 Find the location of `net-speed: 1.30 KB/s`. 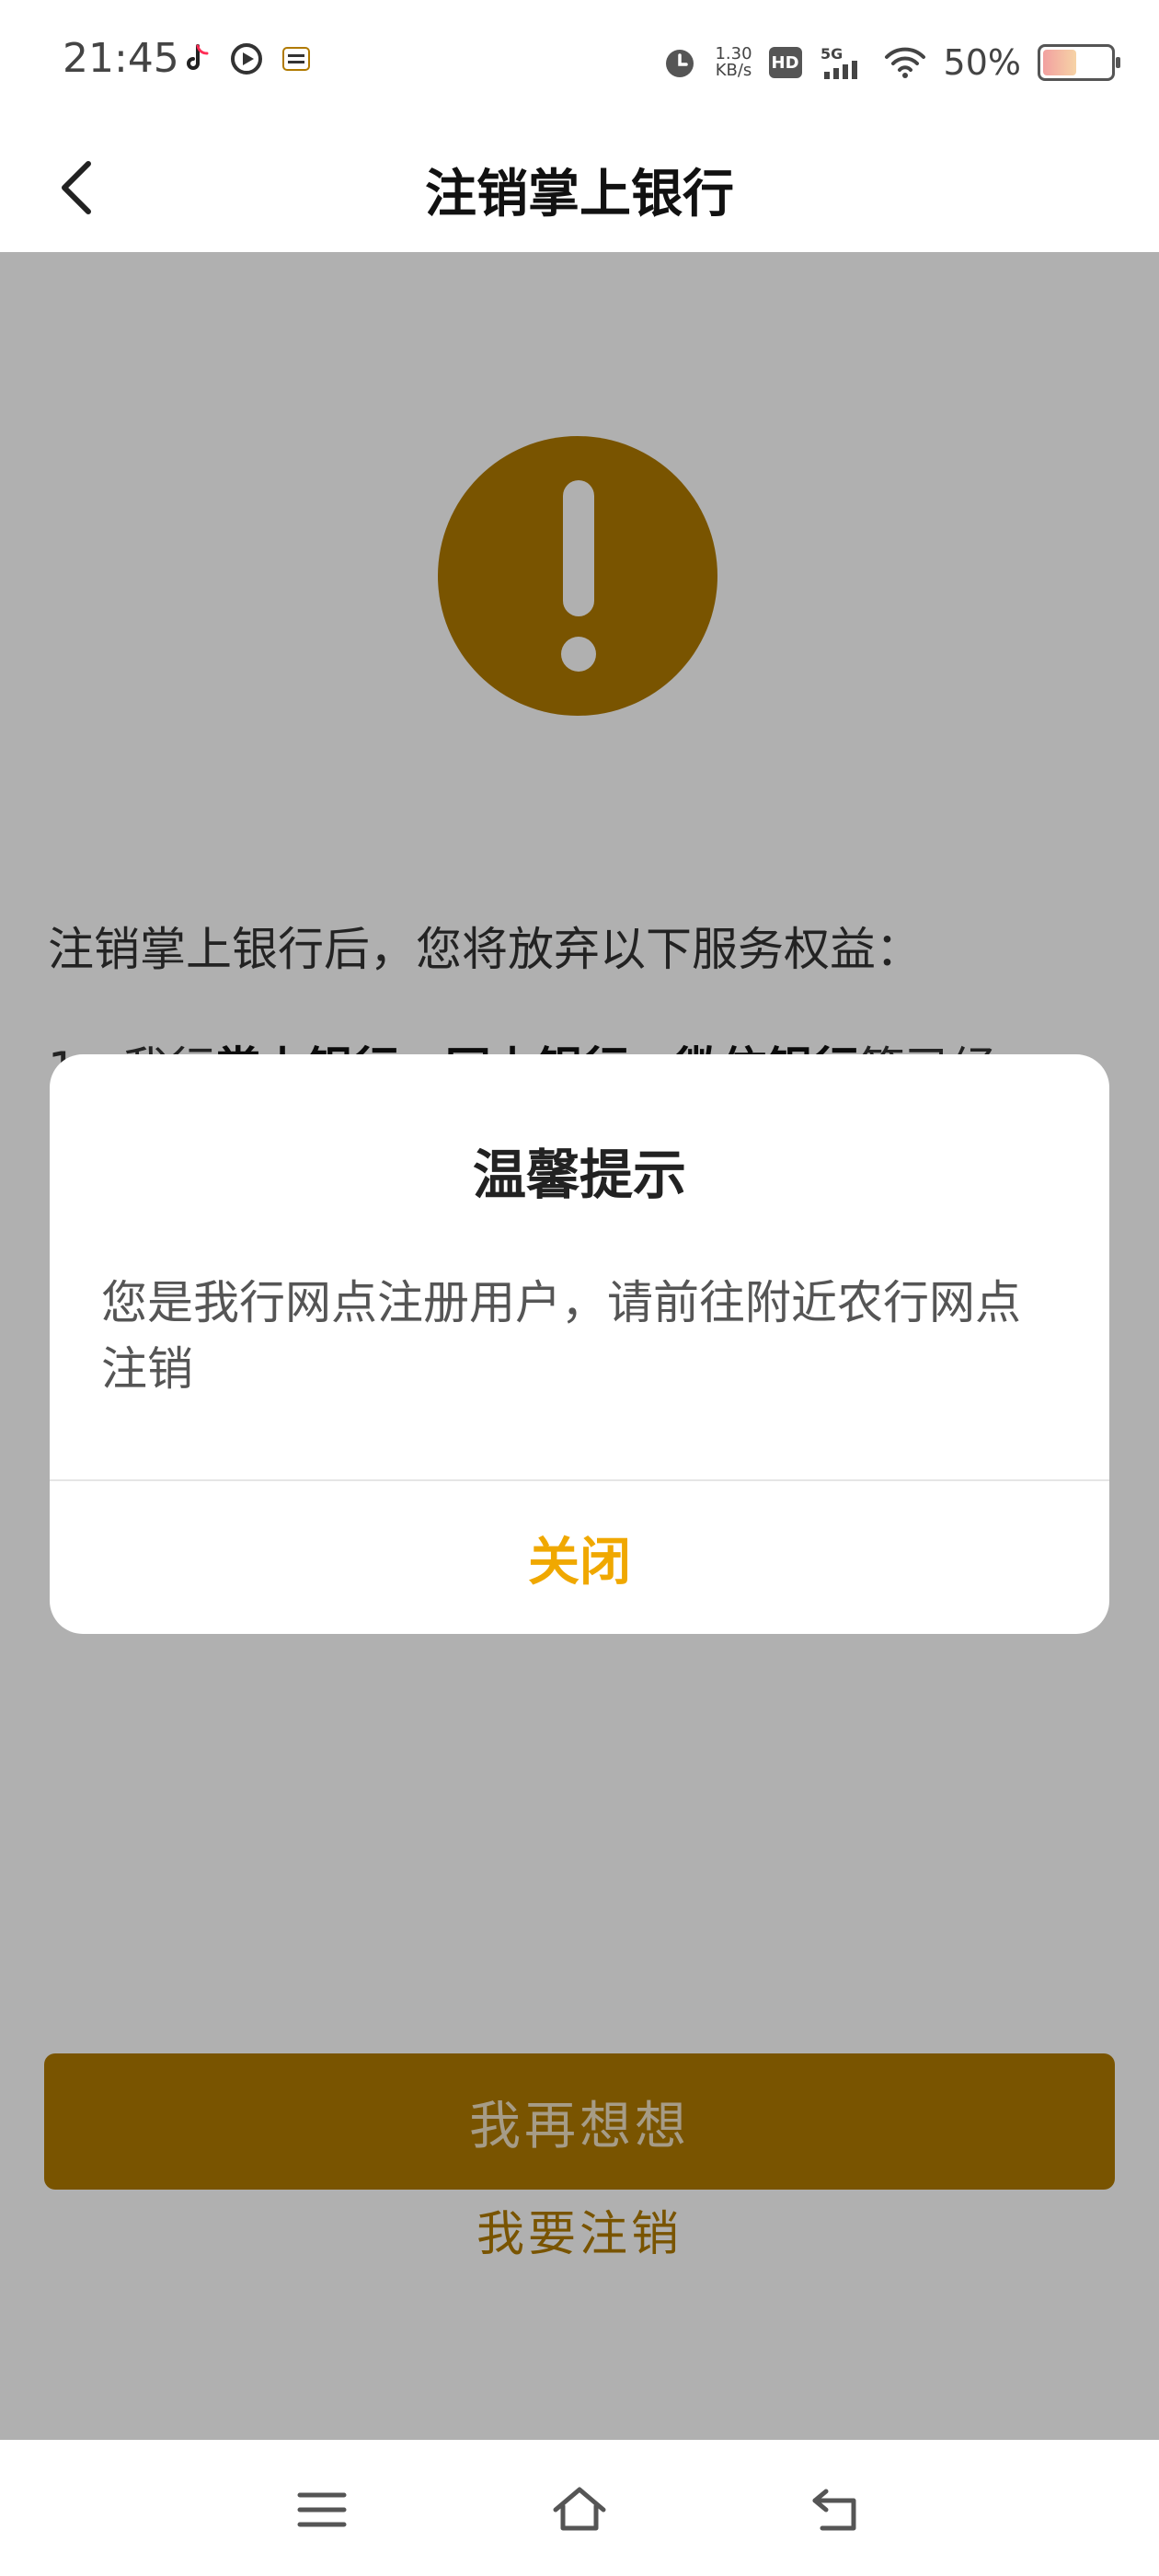

net-speed: 1.30 KB/s is located at coordinates (733, 62).